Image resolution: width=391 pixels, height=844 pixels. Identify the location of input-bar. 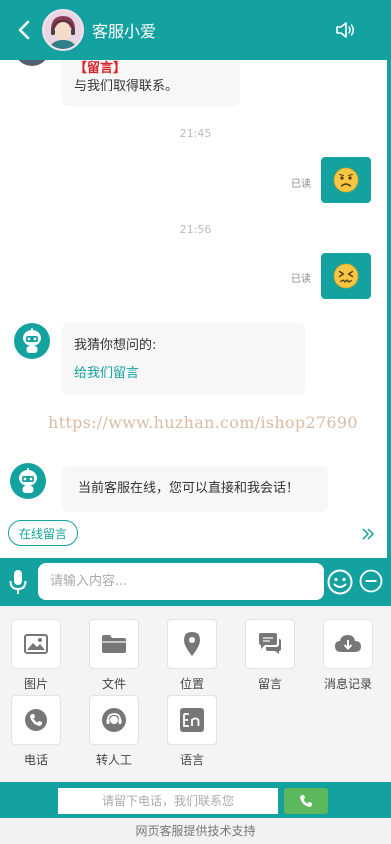
(195, 582).